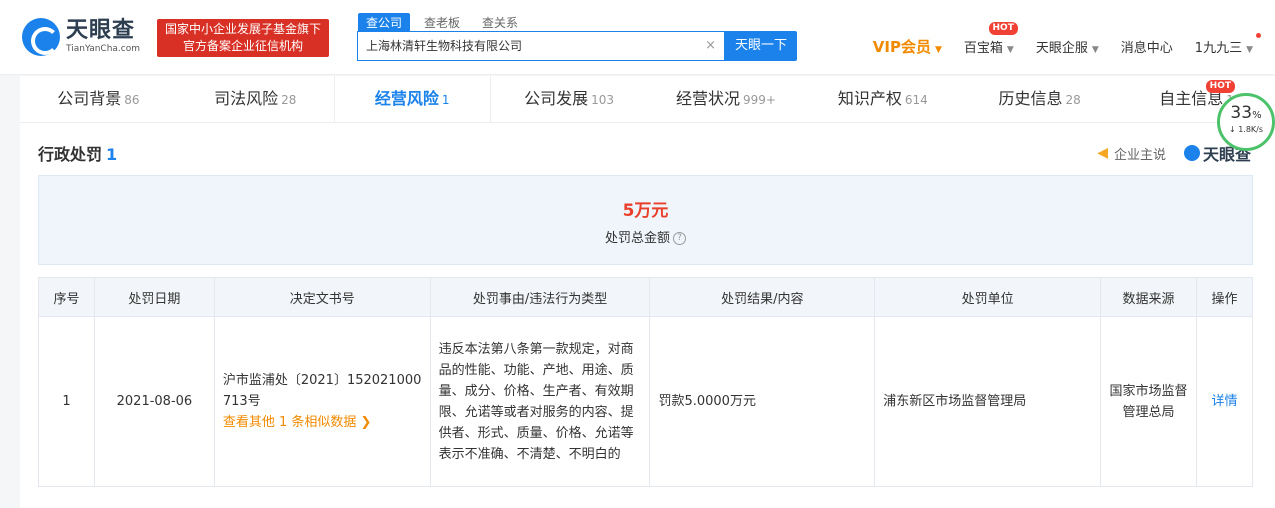  I want to click on enterprise-service-label: 天眼企服, so click(1061, 48).